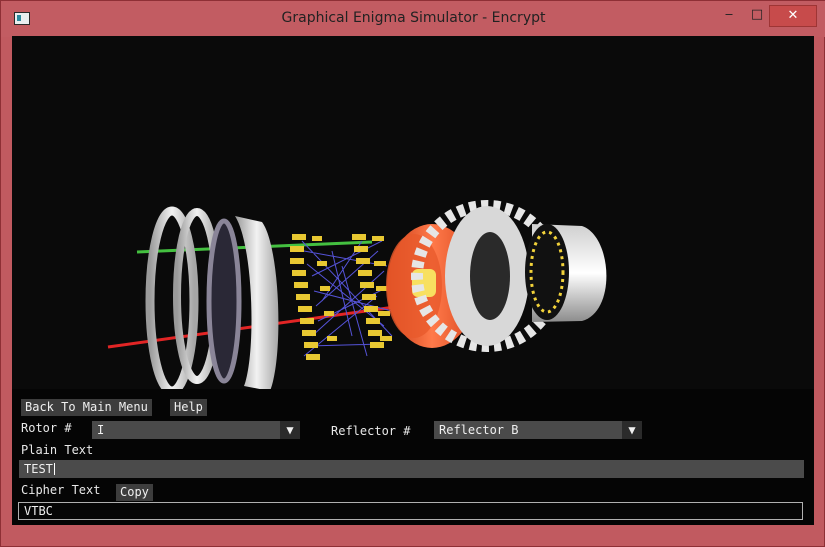 This screenshot has height=547, width=825. Describe the element at coordinates (54, 469) in the screenshot. I see `text-caret` at that location.